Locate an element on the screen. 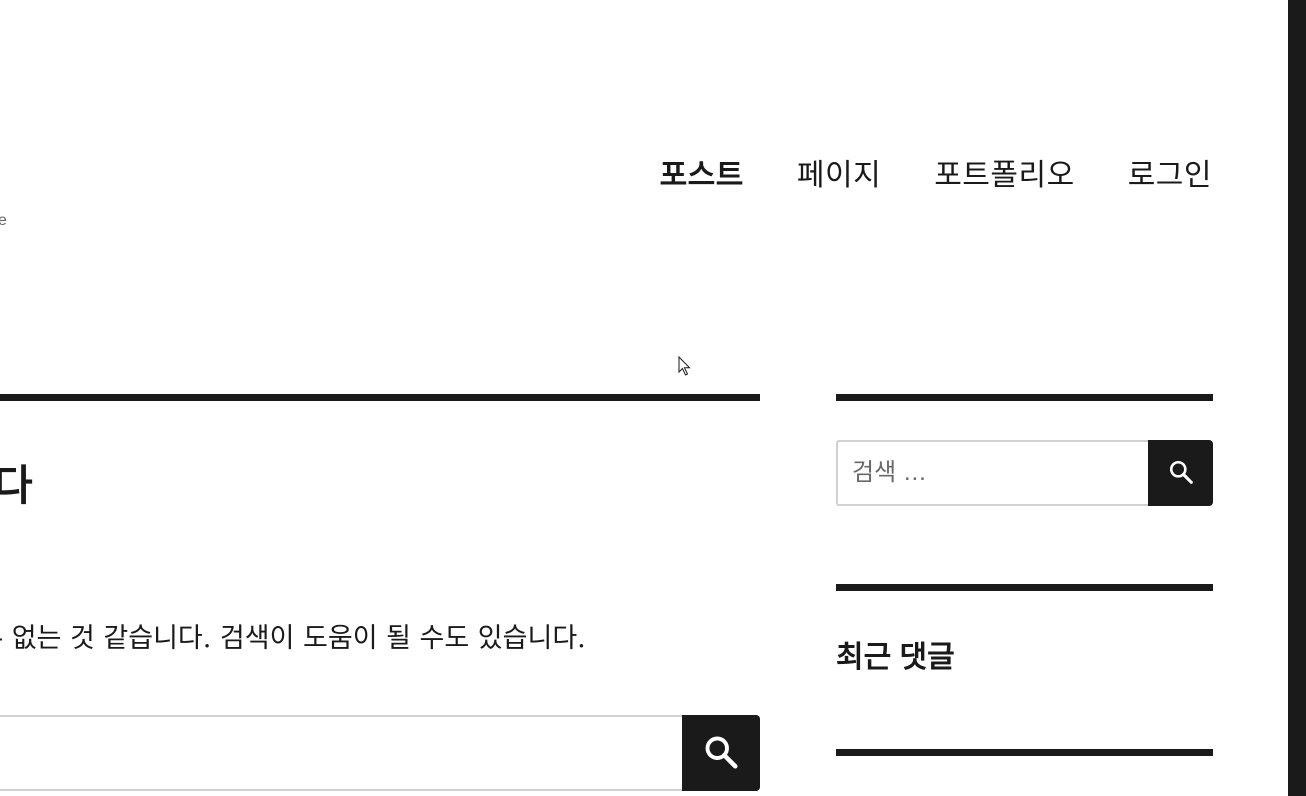  main-search-form is located at coordinates (380, 753).